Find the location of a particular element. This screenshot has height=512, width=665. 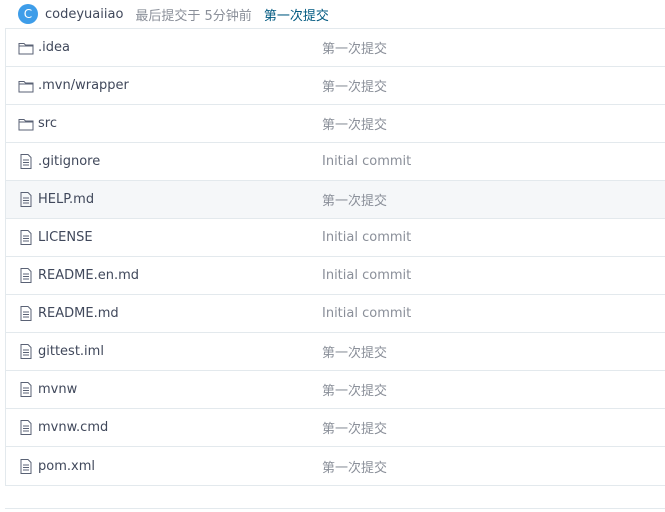

file-name: LICENSE is located at coordinates (180, 237).